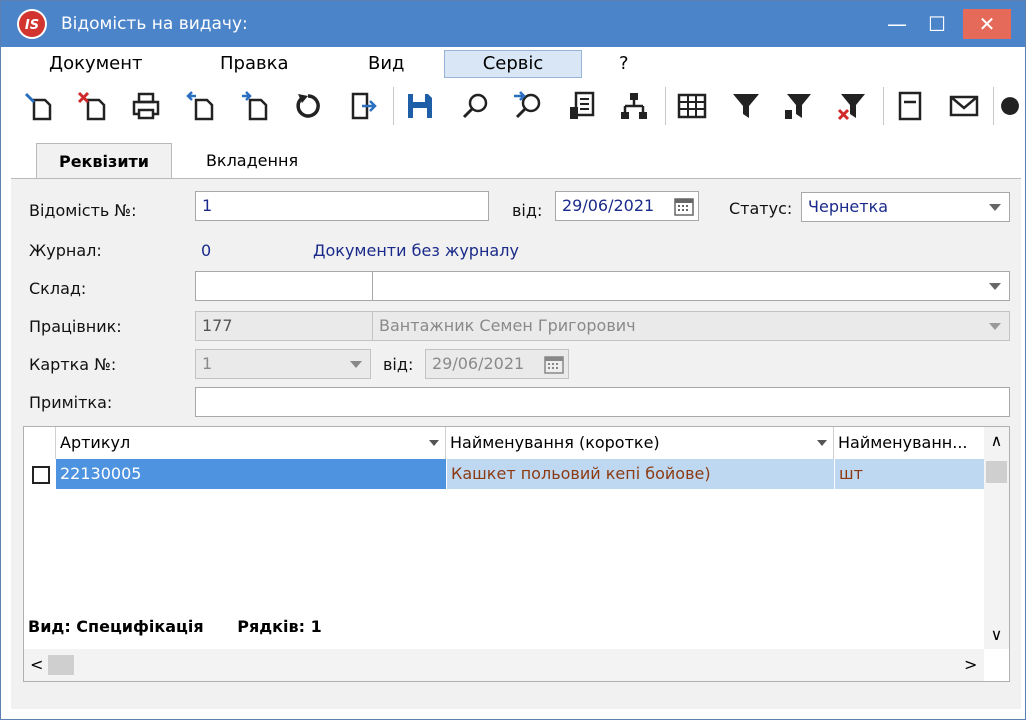 This screenshot has height=722, width=1033. What do you see at coordinates (937, 24) in the screenshot?
I see `maximize-button: ☐` at bounding box center [937, 24].